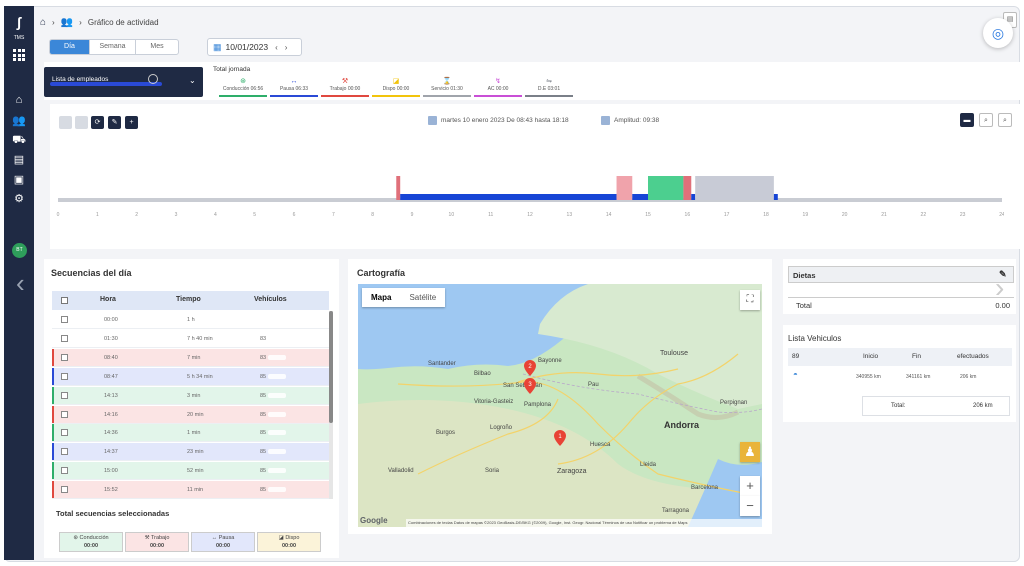 Image resolution: width=1024 pixels, height=566 pixels. Describe the element at coordinates (114, 122) in the screenshot. I see `pencil-icon: ✎` at that location.